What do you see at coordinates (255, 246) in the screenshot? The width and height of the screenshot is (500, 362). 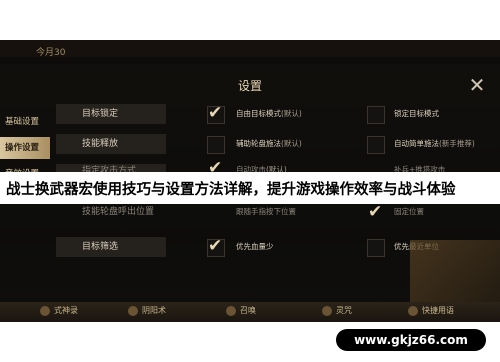 I see `option-low-hp-label: 优先血量少` at bounding box center [255, 246].